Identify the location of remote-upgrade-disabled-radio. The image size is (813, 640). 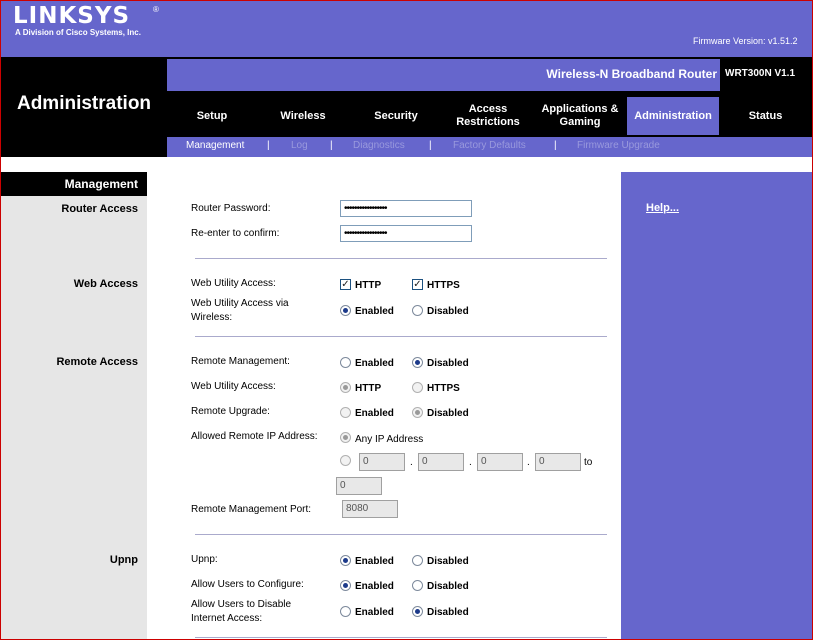
(417, 412).